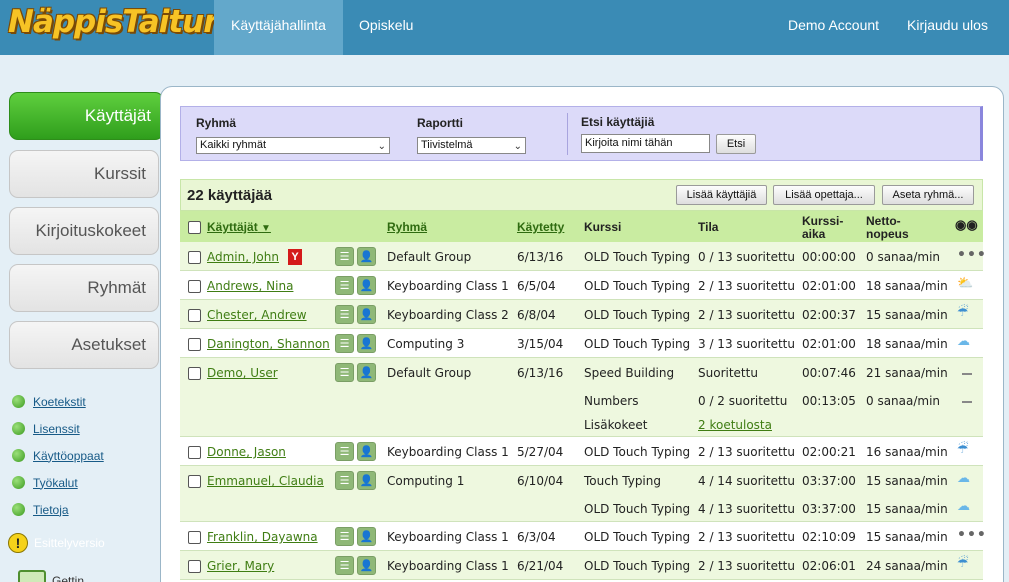 The width and height of the screenshot is (1009, 582). Describe the element at coordinates (239, 228) in the screenshot. I see `column-users: Käyttäjät ▼` at that location.